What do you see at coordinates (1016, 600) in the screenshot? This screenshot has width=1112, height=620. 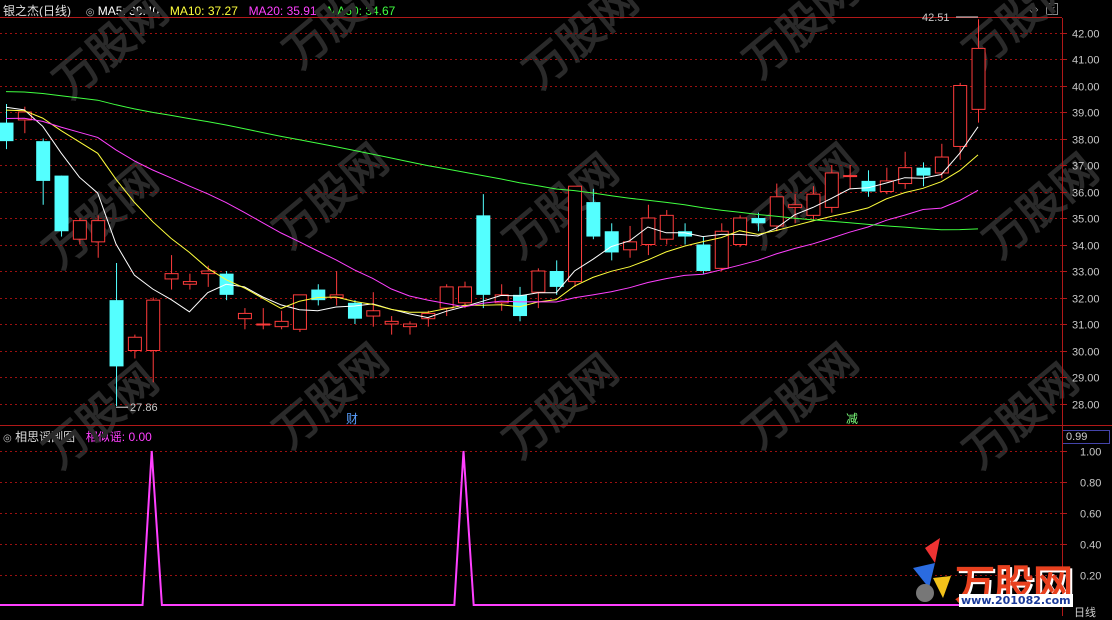 I see `logo-url: www.201082.com` at bounding box center [1016, 600].